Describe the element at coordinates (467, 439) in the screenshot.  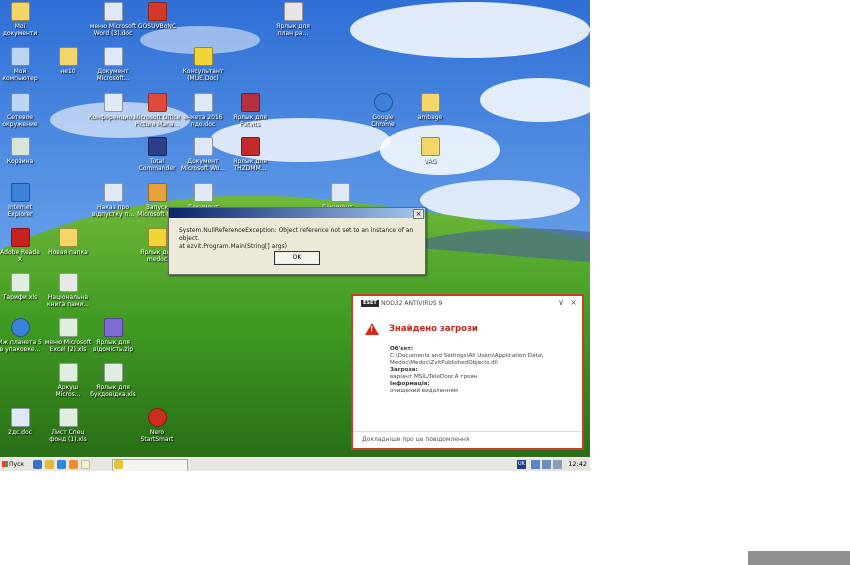
I see `eset-details-link: Докладніше про це повідомлення` at that location.